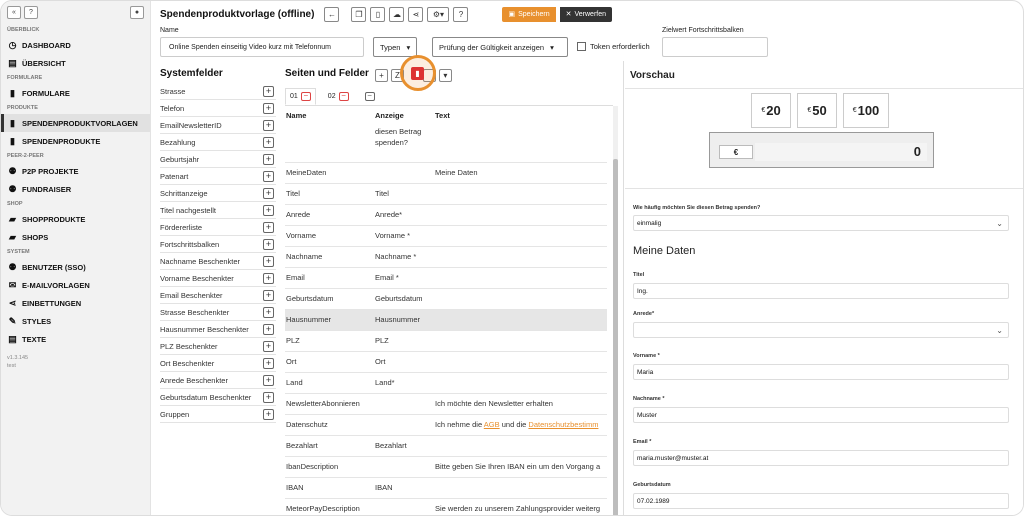 This screenshot has width=1024, height=516. What do you see at coordinates (416, 14) in the screenshot?
I see `share-button: ⋖` at bounding box center [416, 14].